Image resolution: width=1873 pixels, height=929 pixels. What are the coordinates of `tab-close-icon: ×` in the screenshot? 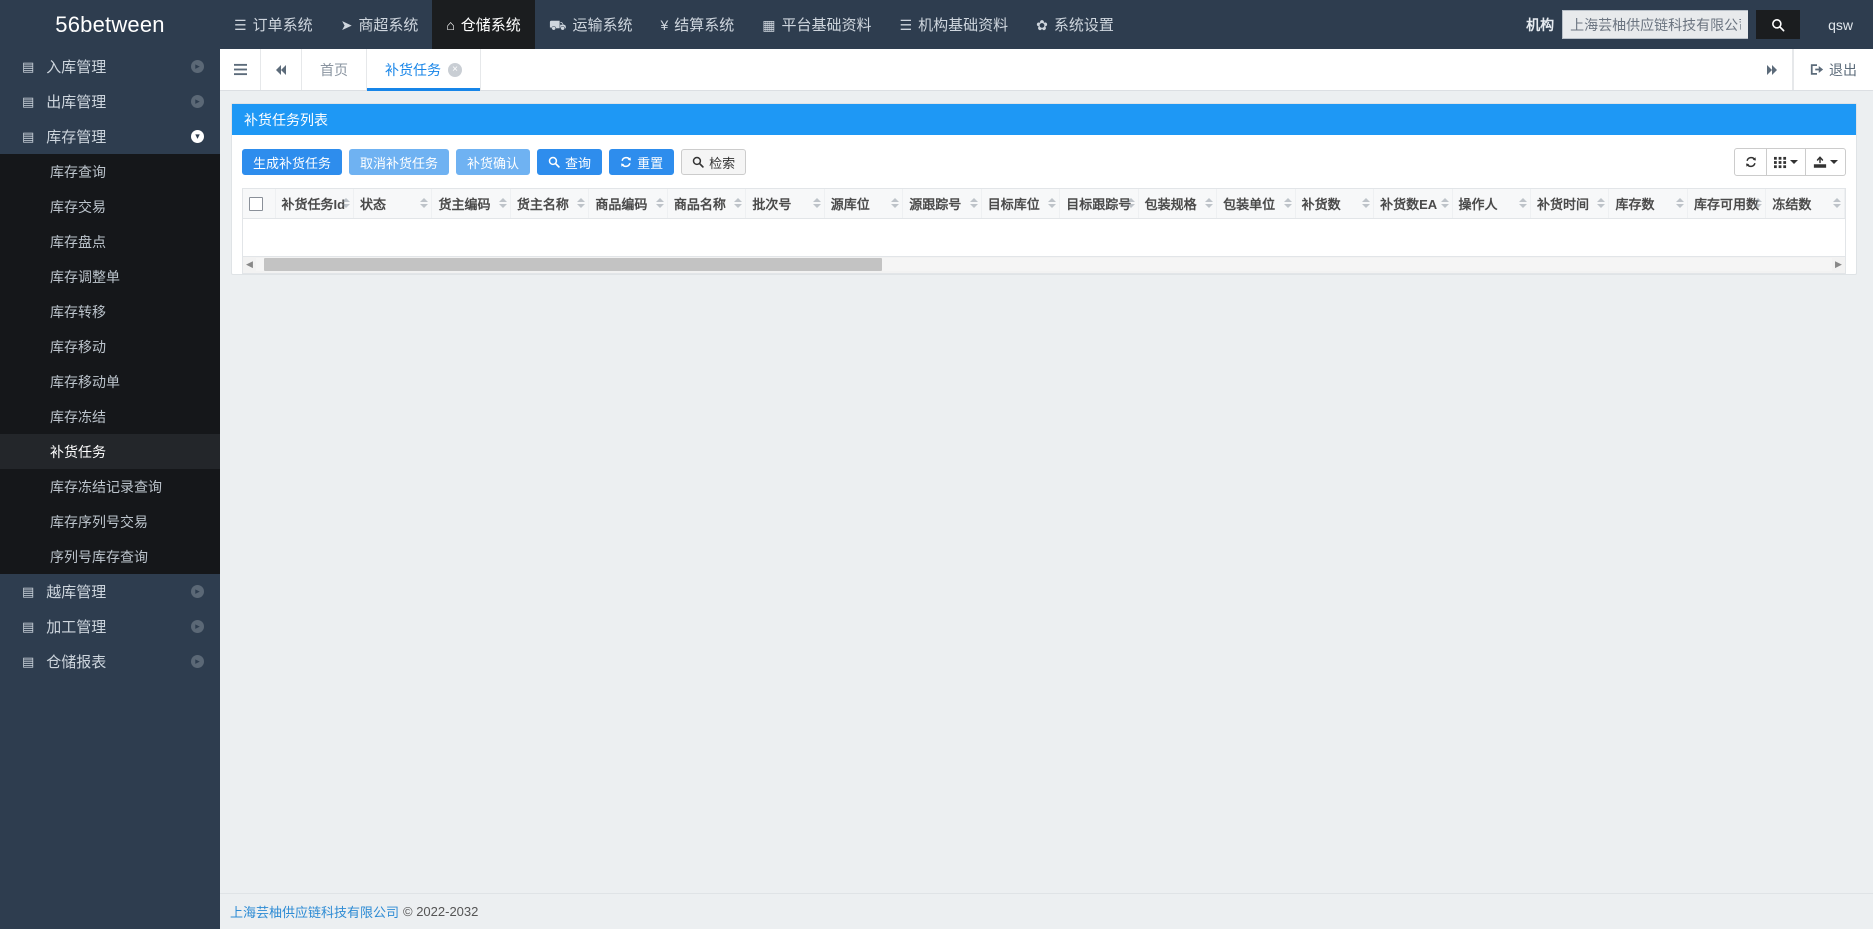 It's located at (455, 69).